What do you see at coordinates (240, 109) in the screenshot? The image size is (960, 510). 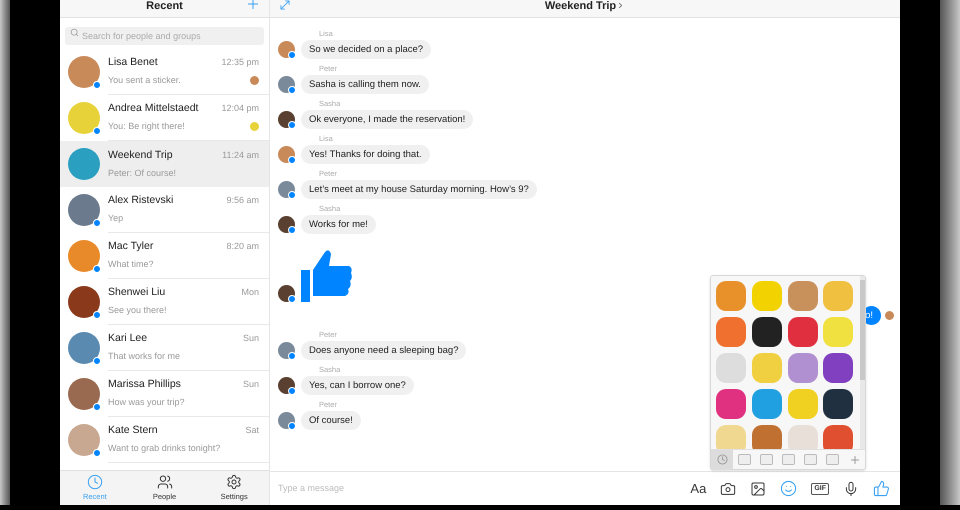 I see `message-time: 12:04 pm` at bounding box center [240, 109].